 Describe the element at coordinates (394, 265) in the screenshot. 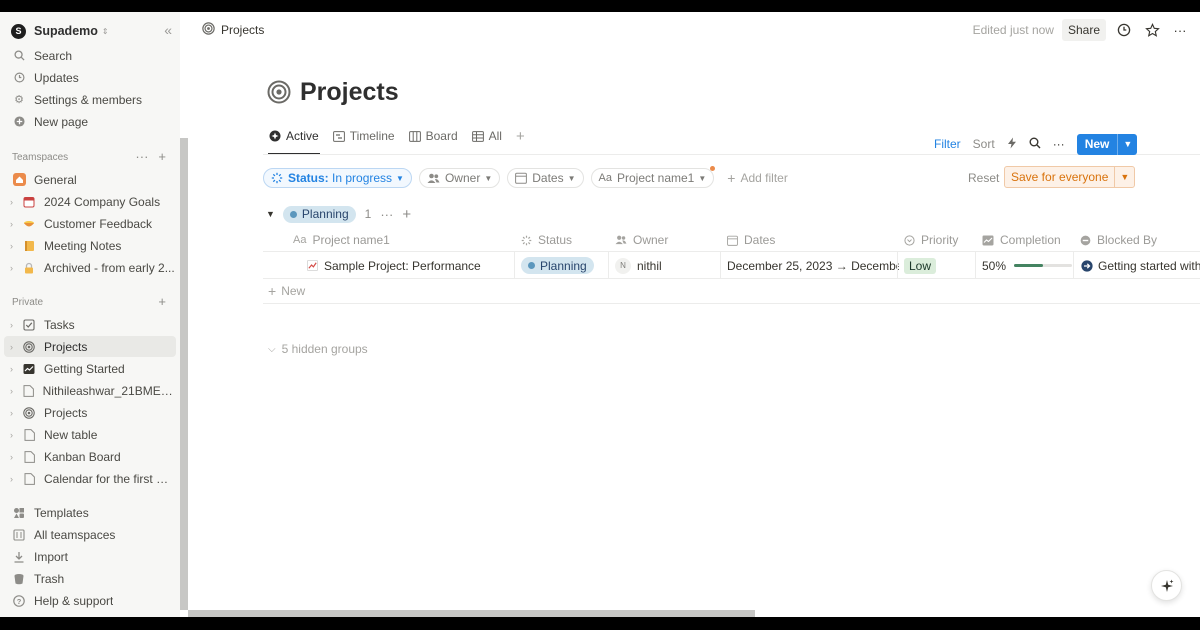

I see `cell-project-name: Sample Project: Performance` at that location.